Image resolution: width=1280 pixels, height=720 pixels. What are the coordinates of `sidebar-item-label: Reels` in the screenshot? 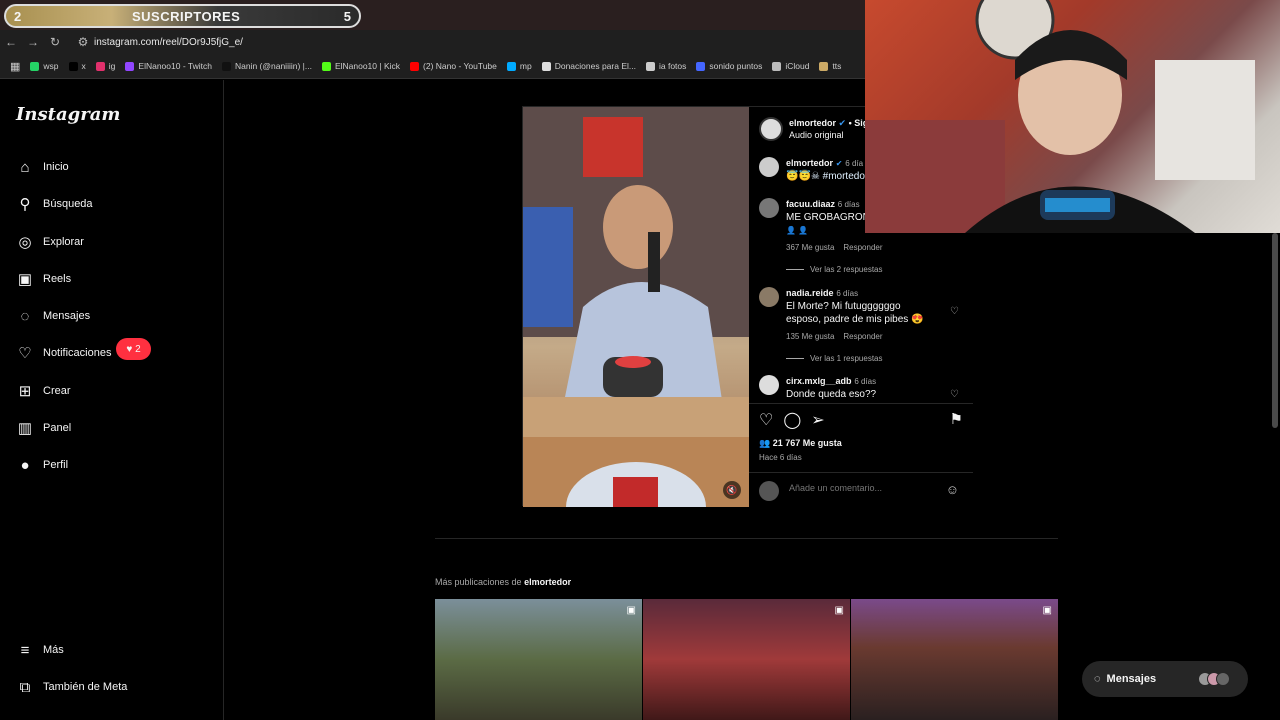 It's located at (57, 279).